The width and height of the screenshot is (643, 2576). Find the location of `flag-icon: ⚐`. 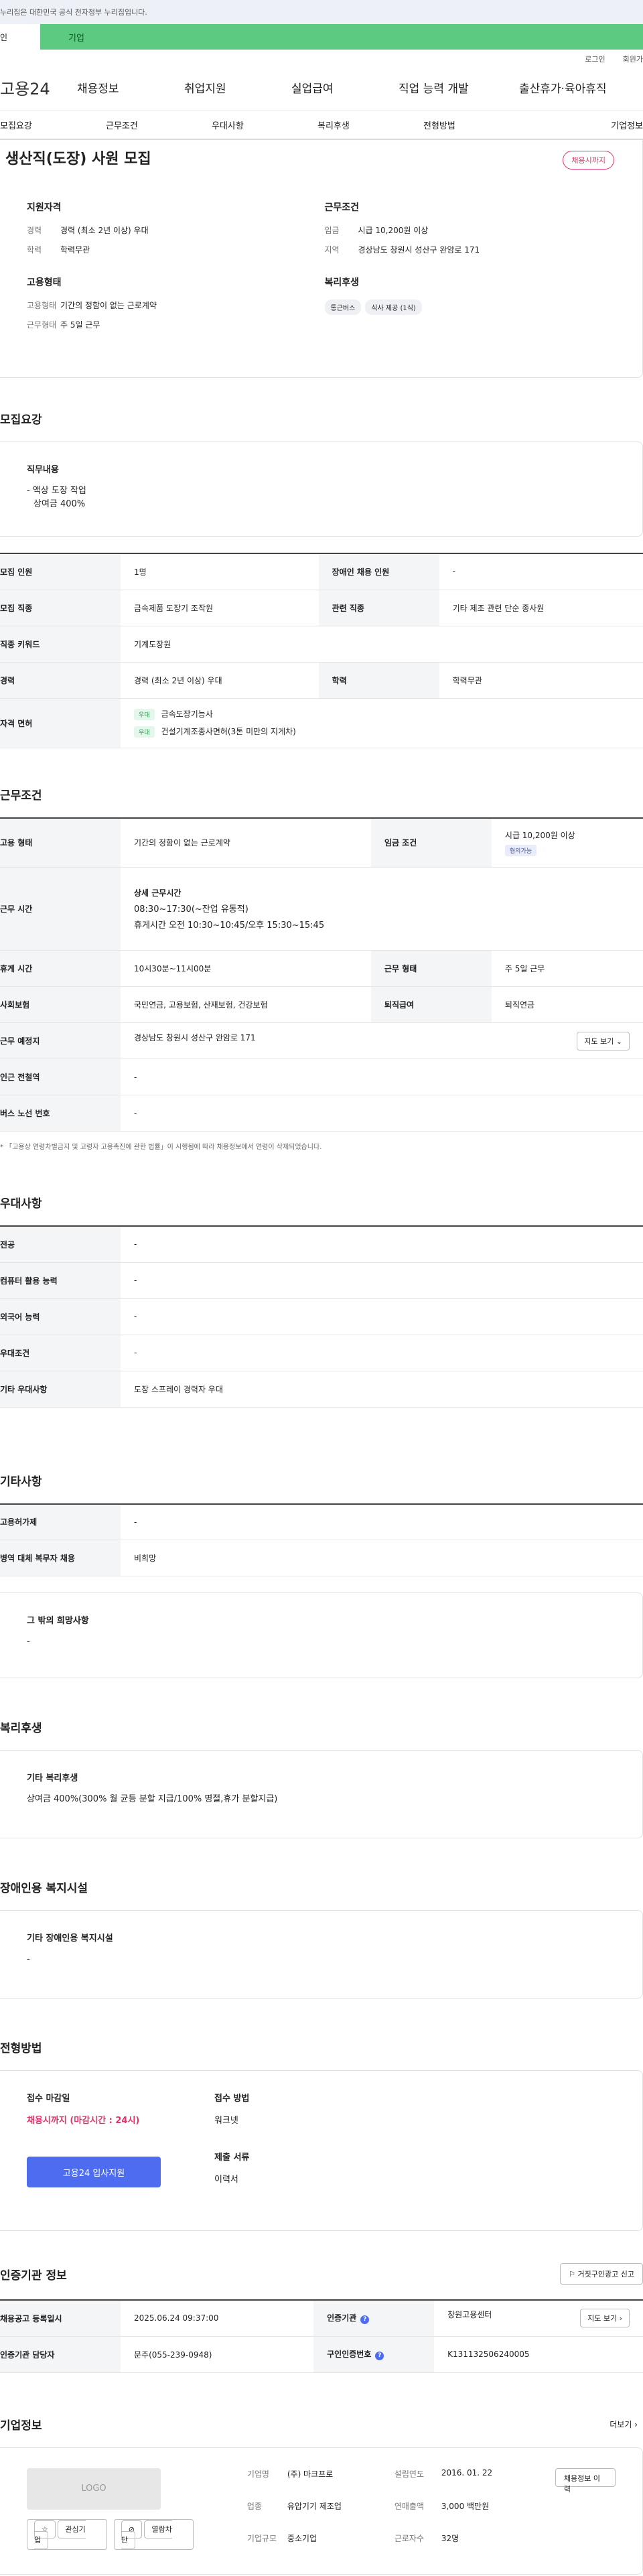

flag-icon: ⚐ is located at coordinates (572, 2274).